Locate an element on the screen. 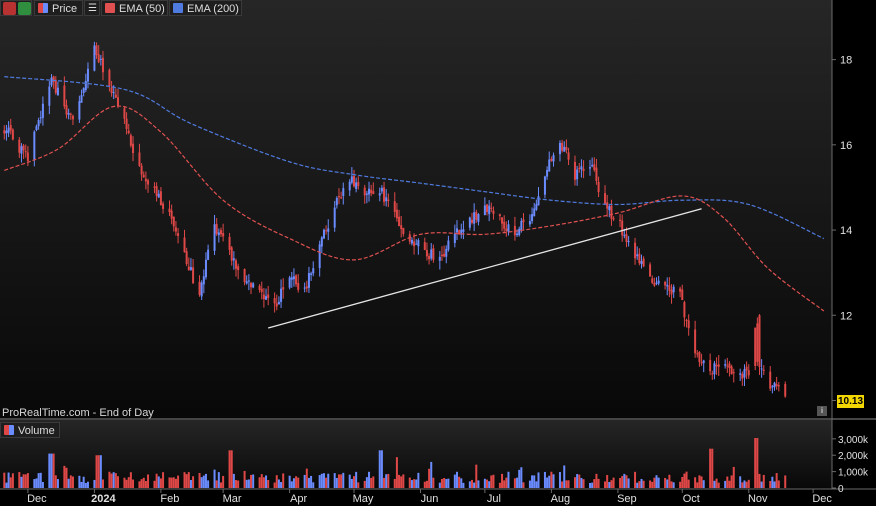 The height and width of the screenshot is (506, 876). legend-volume: Volume is located at coordinates (30, 430).